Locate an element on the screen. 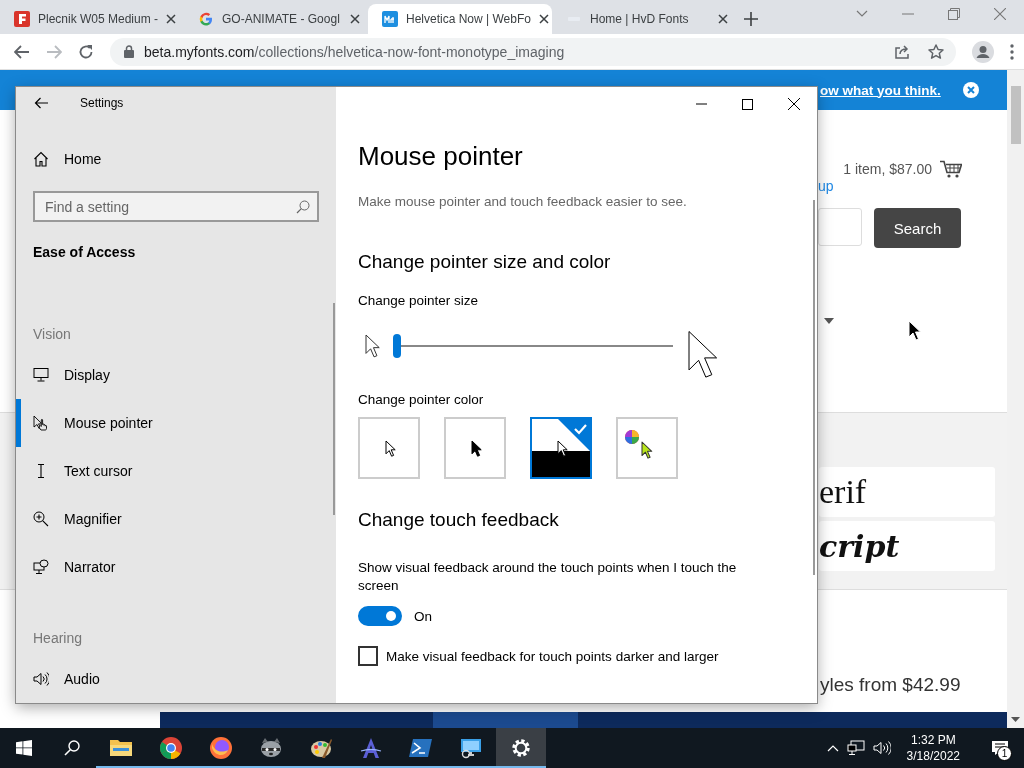  star-icon is located at coordinates (936, 51).